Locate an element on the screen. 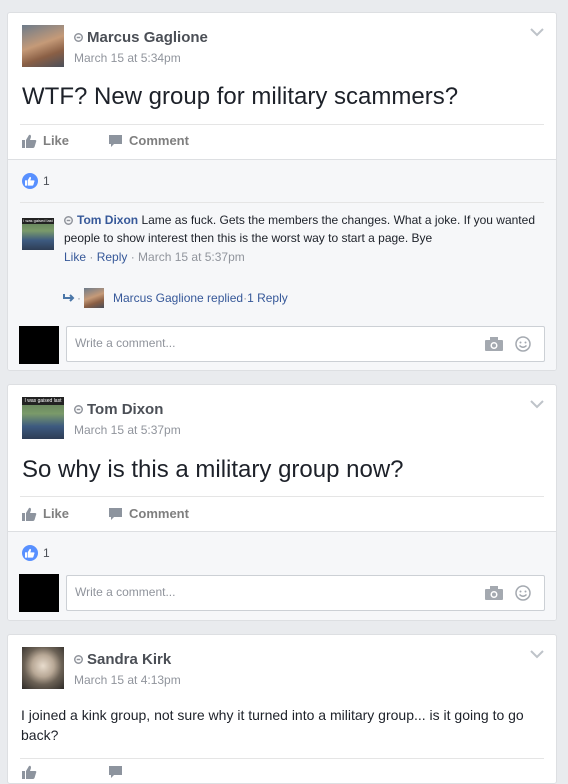 This screenshot has height=784, width=568. comment-reply-link: Reply is located at coordinates (112, 257).